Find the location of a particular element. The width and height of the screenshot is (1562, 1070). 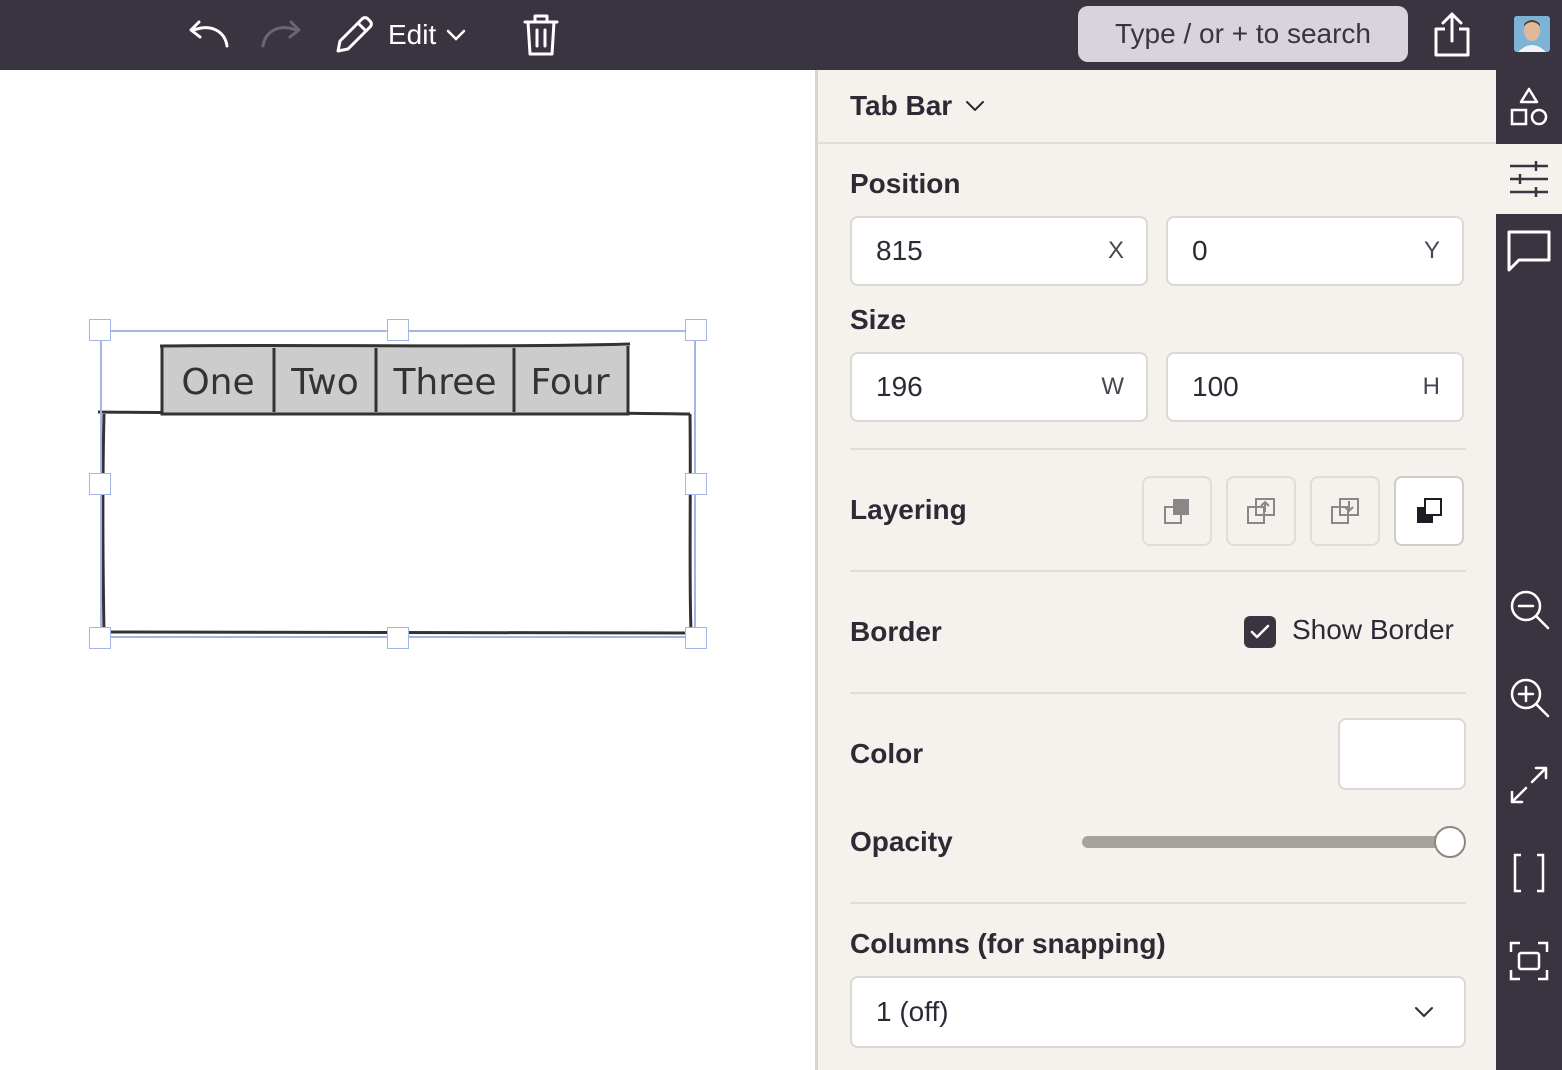

fit-selection-button is located at coordinates (1529, 961).